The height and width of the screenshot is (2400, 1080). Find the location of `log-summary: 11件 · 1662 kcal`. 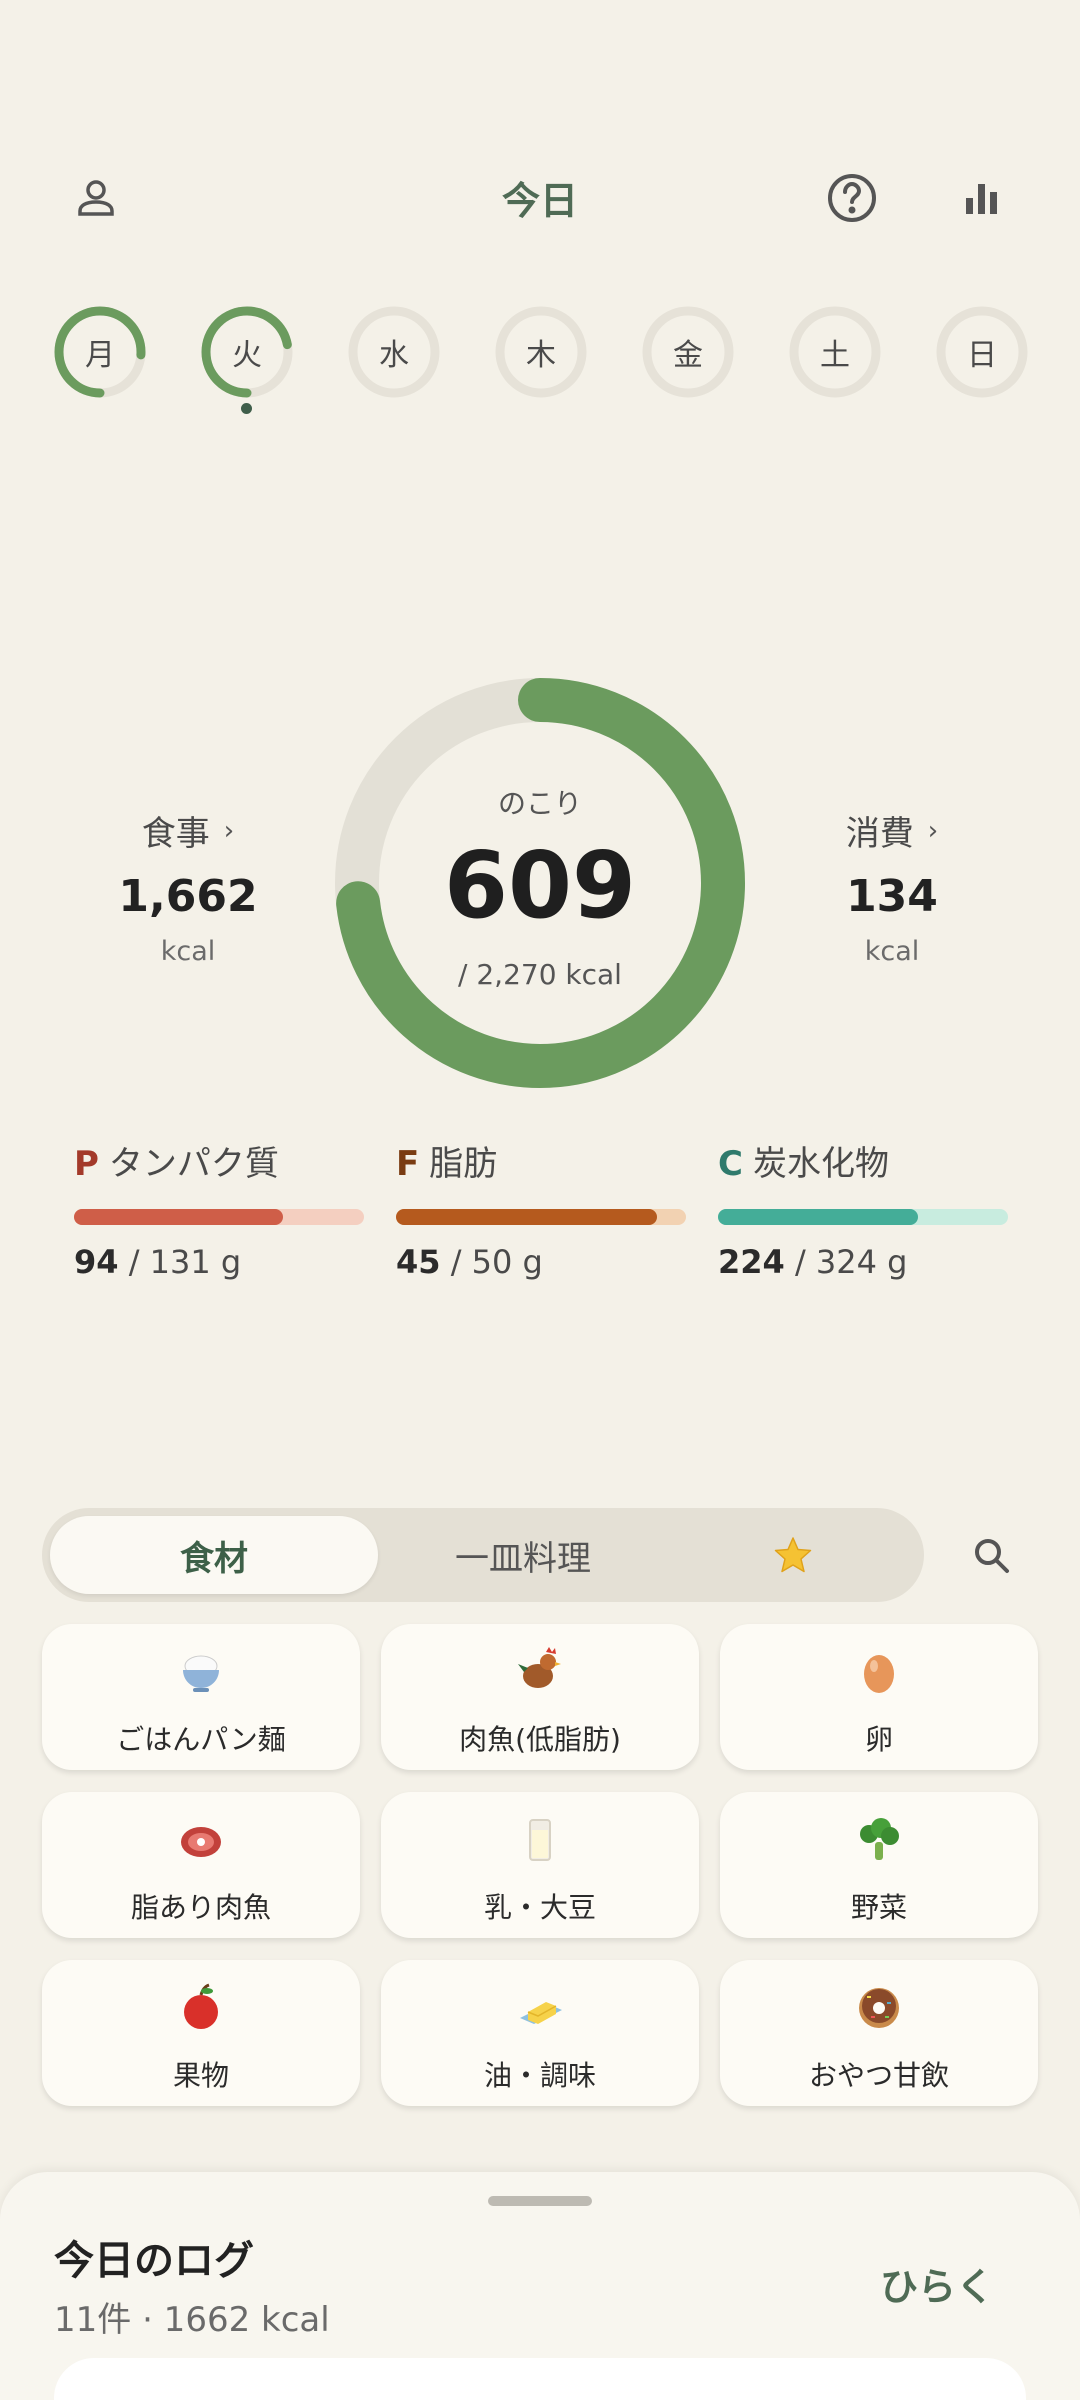

log-summary: 11件 · 1662 kcal is located at coordinates (192, 2320).